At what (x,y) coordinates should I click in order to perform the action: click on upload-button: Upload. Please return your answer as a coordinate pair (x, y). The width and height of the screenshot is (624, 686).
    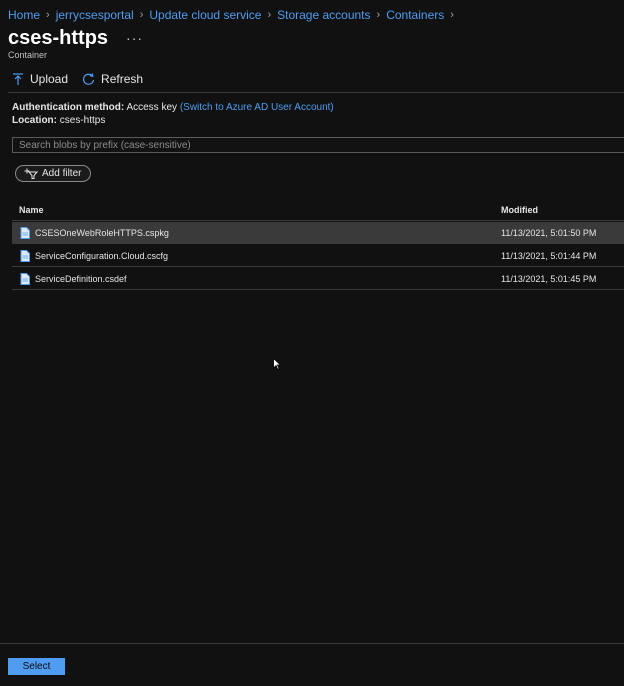
    Looking at the image, I should click on (40, 79).